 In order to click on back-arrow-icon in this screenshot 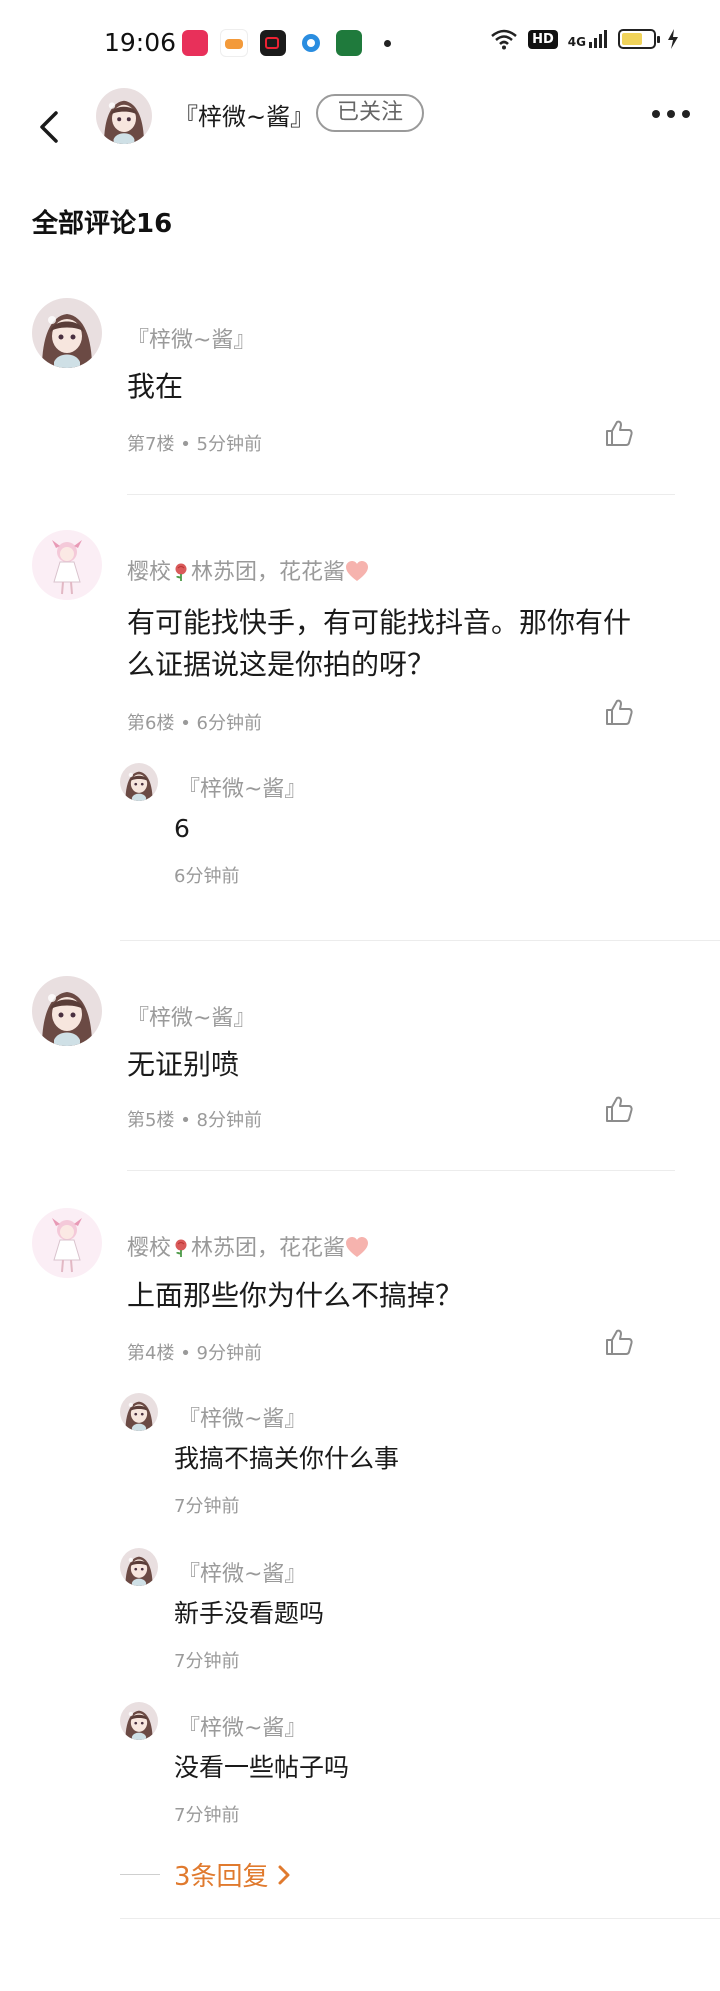, I will do `click(50, 127)`.